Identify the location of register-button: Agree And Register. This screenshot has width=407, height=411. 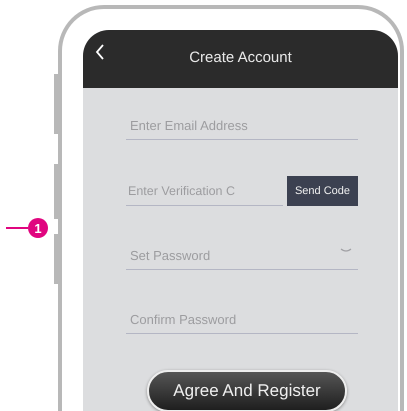
(247, 390).